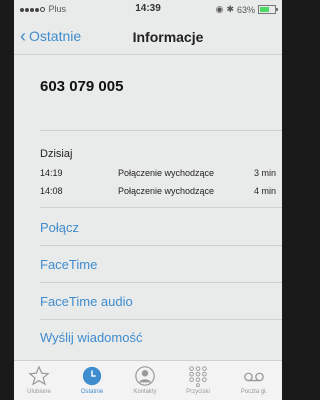 The height and width of the screenshot is (400, 320). I want to click on call-duration: 3 min, so click(264, 173).